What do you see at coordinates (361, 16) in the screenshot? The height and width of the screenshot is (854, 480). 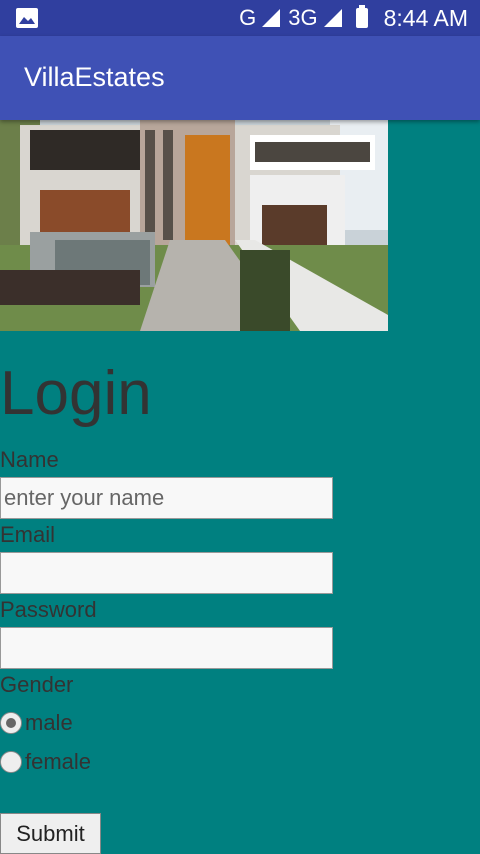 I see `battery-icon` at bounding box center [361, 16].